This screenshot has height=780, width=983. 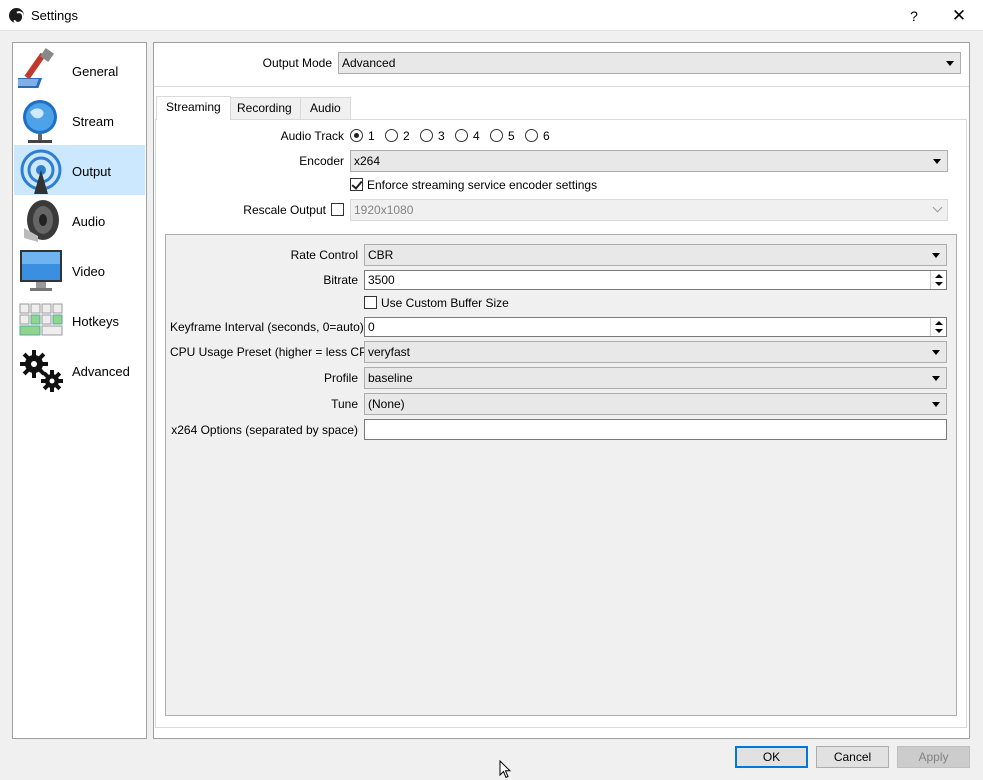 What do you see at coordinates (441, 136) in the screenshot?
I see `audio-track-option-3: 3` at bounding box center [441, 136].